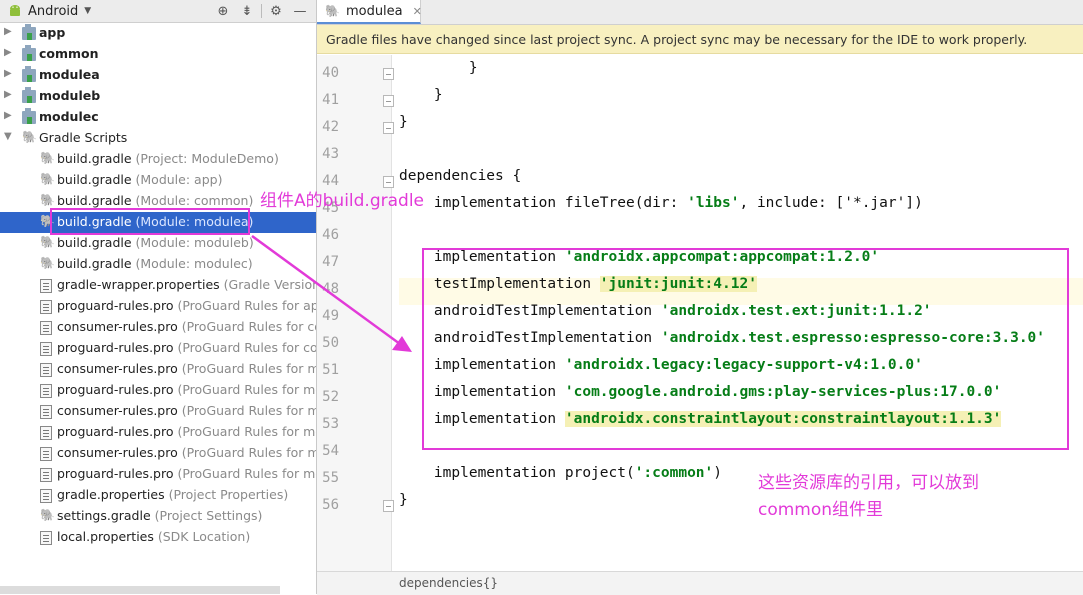 The image size is (1083, 595). What do you see at coordinates (543, 203) in the screenshot?
I see `code-token: implementation fileTree(dir:` at bounding box center [543, 203].